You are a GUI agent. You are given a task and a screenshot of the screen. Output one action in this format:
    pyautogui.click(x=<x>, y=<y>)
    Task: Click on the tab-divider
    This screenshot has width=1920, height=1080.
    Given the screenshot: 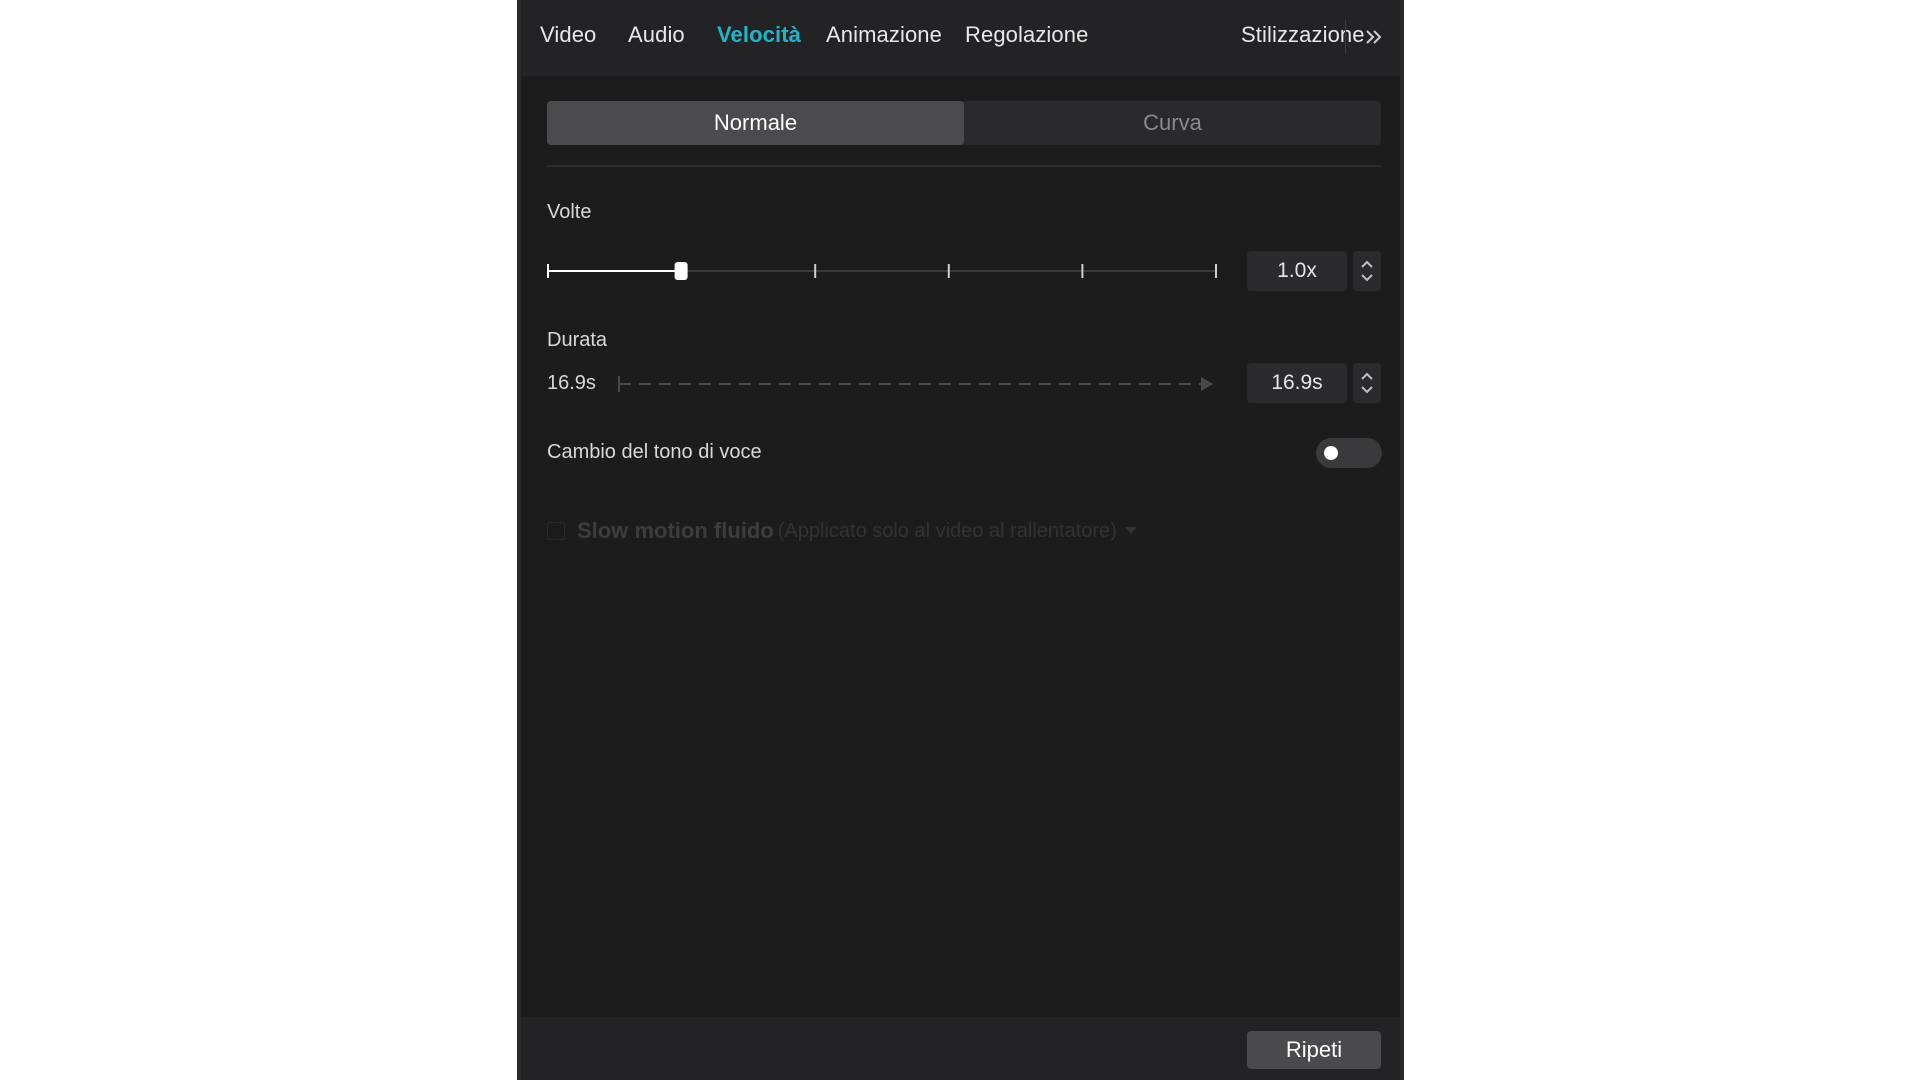 What is the action you would take?
    pyautogui.click(x=1345, y=37)
    